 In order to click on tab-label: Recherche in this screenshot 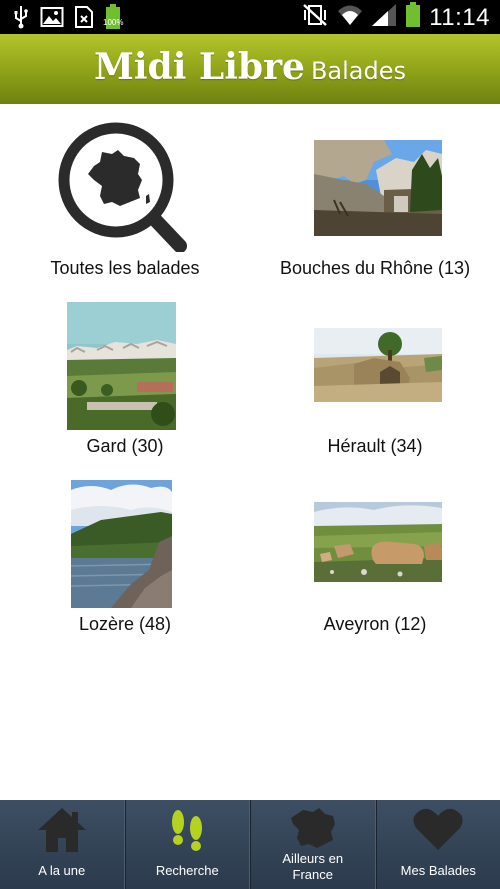, I will do `click(187, 870)`.